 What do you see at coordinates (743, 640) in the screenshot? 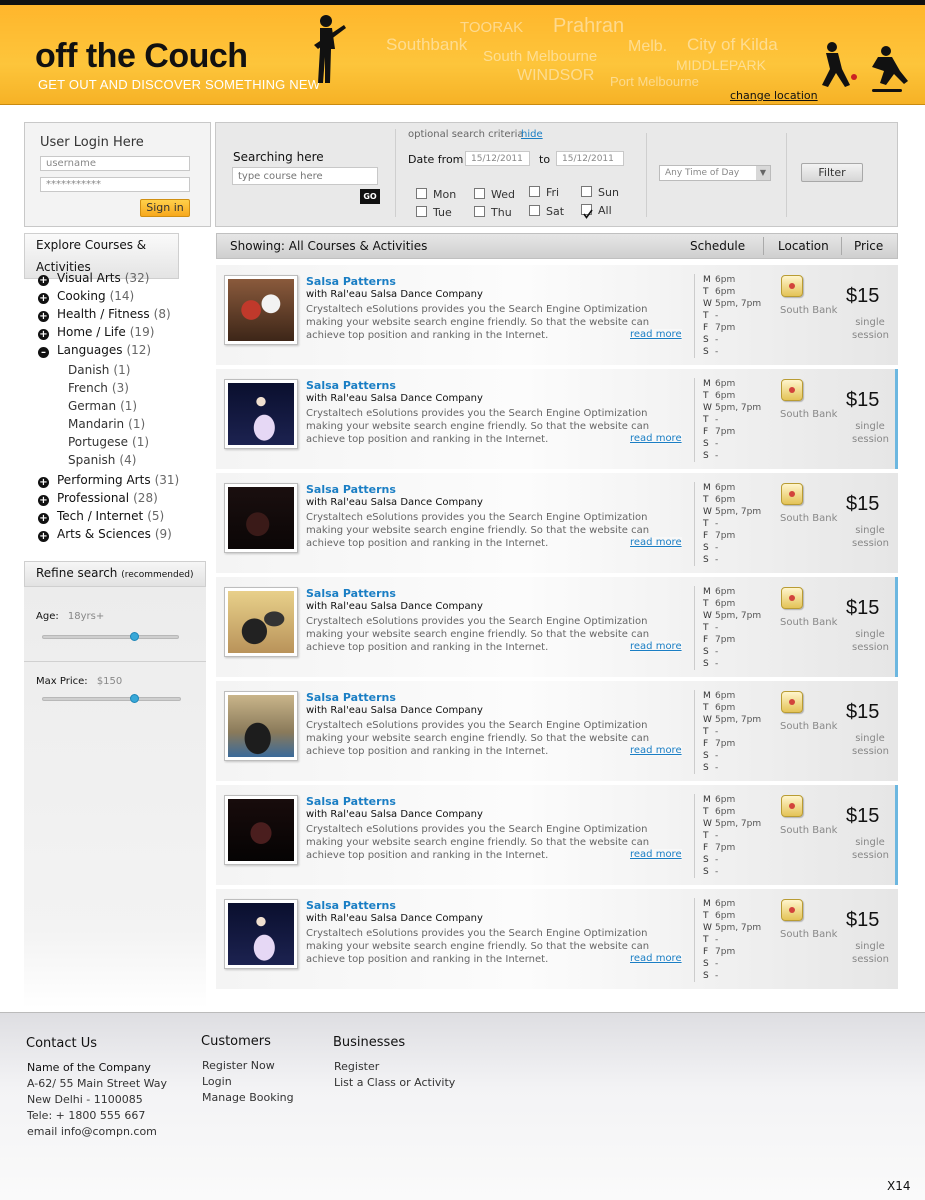
I see `schedule-row: F 7pm` at bounding box center [743, 640].